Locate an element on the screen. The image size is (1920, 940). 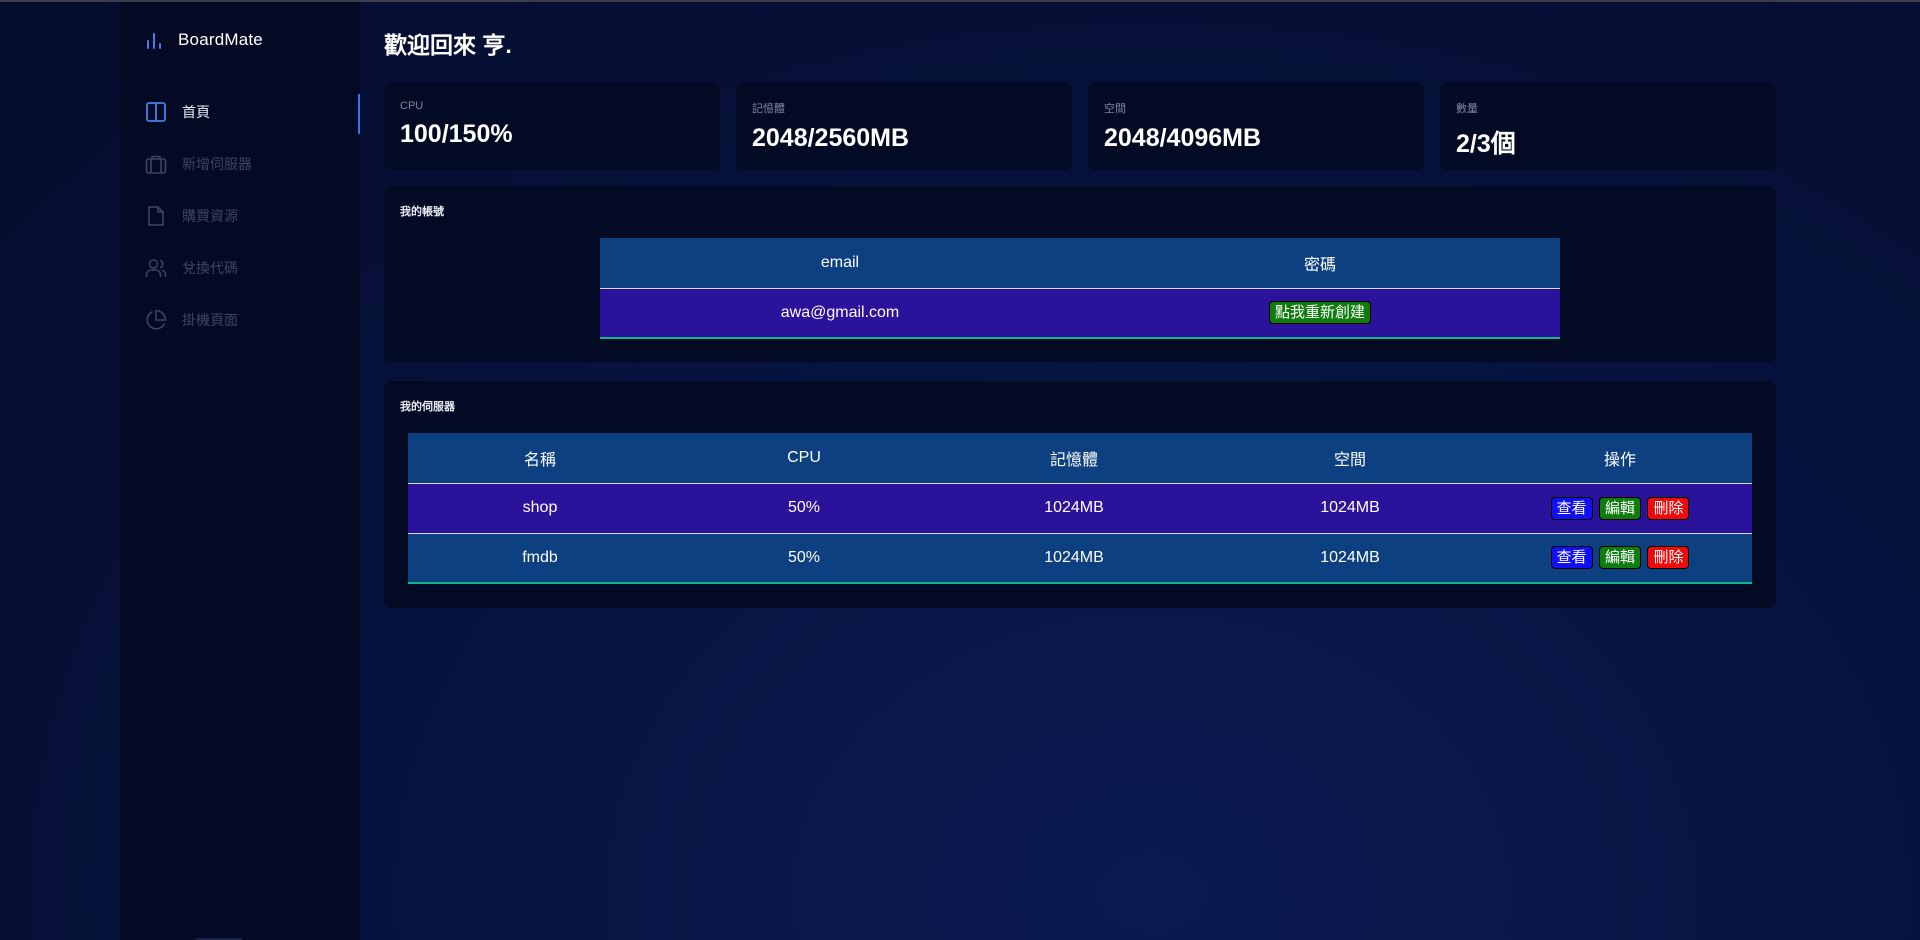
sidebar-item-label: 首頁 is located at coordinates (196, 112).